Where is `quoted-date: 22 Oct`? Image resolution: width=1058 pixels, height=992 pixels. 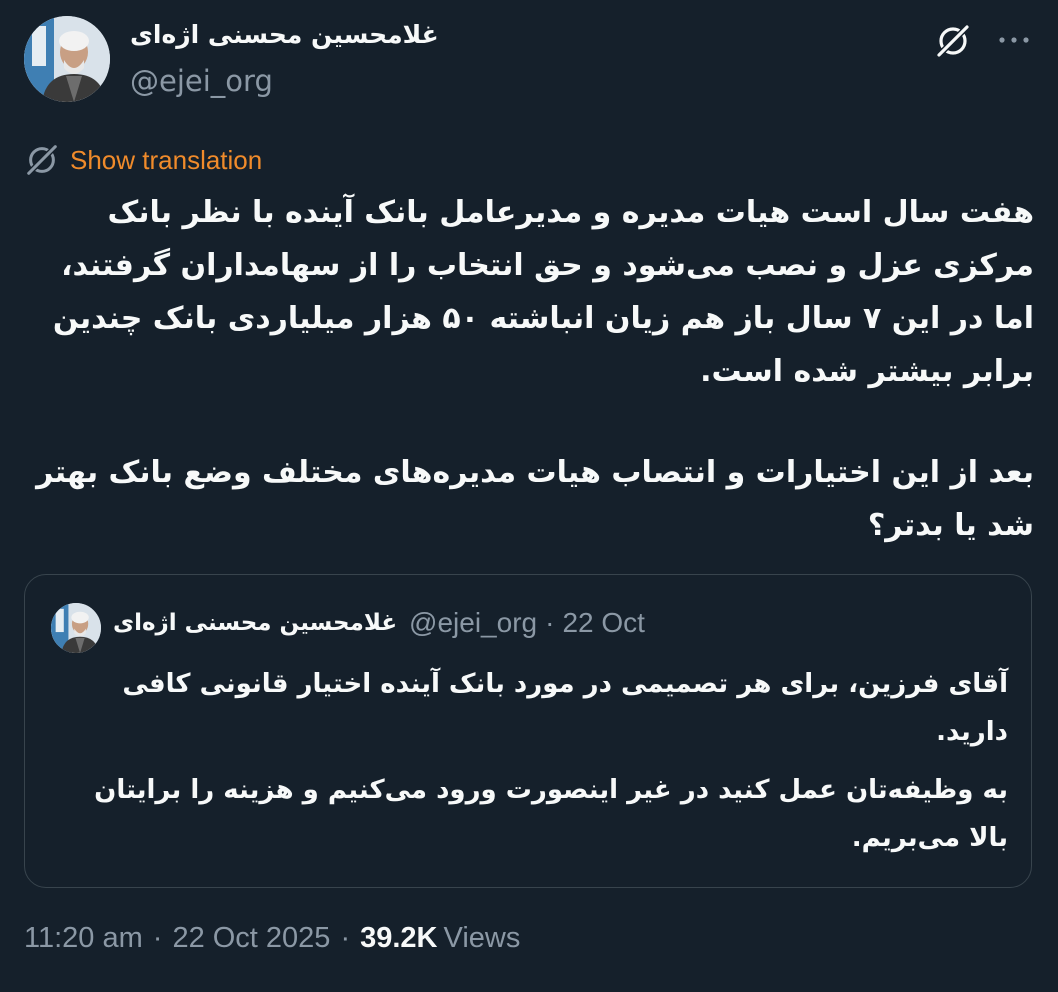 quoted-date: 22 Oct is located at coordinates (603, 622).